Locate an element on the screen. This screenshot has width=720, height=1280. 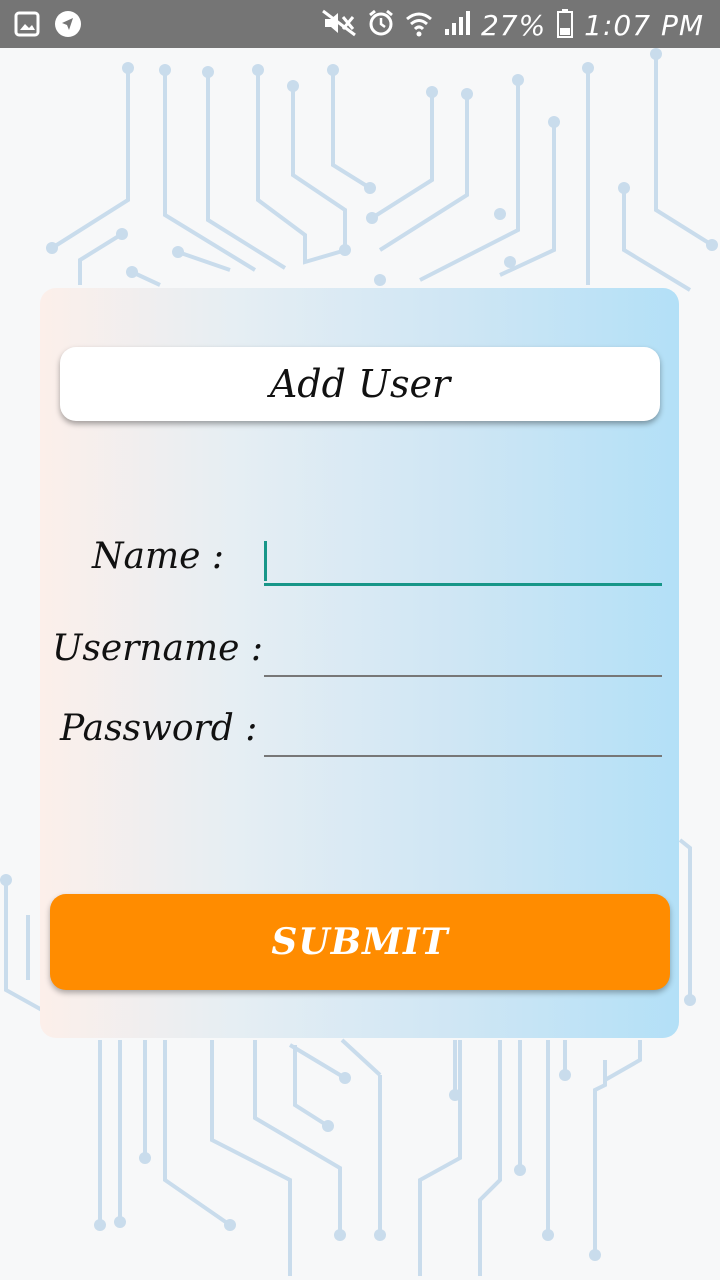
alarm-icon is located at coordinates (381, 25).